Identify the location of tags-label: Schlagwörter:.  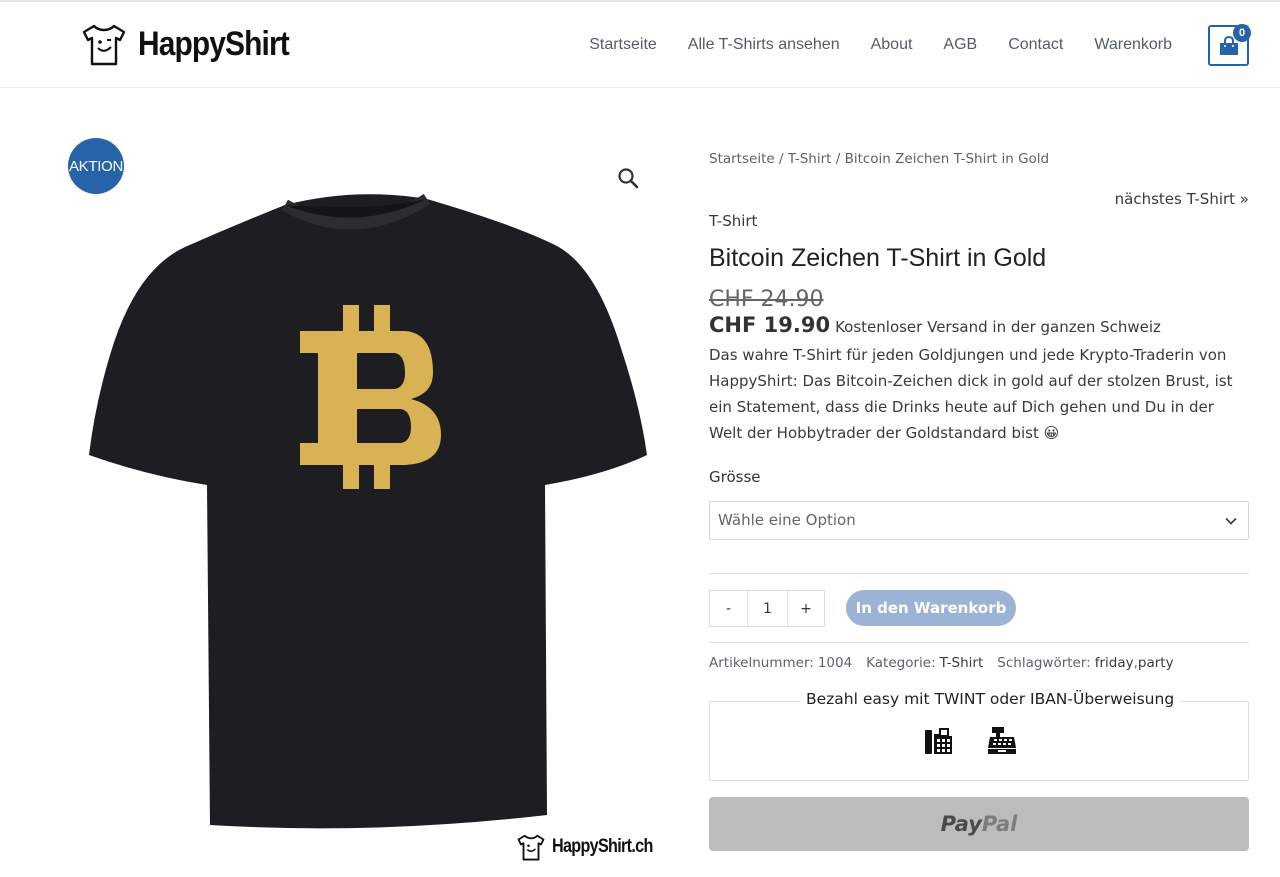
(1044, 663).